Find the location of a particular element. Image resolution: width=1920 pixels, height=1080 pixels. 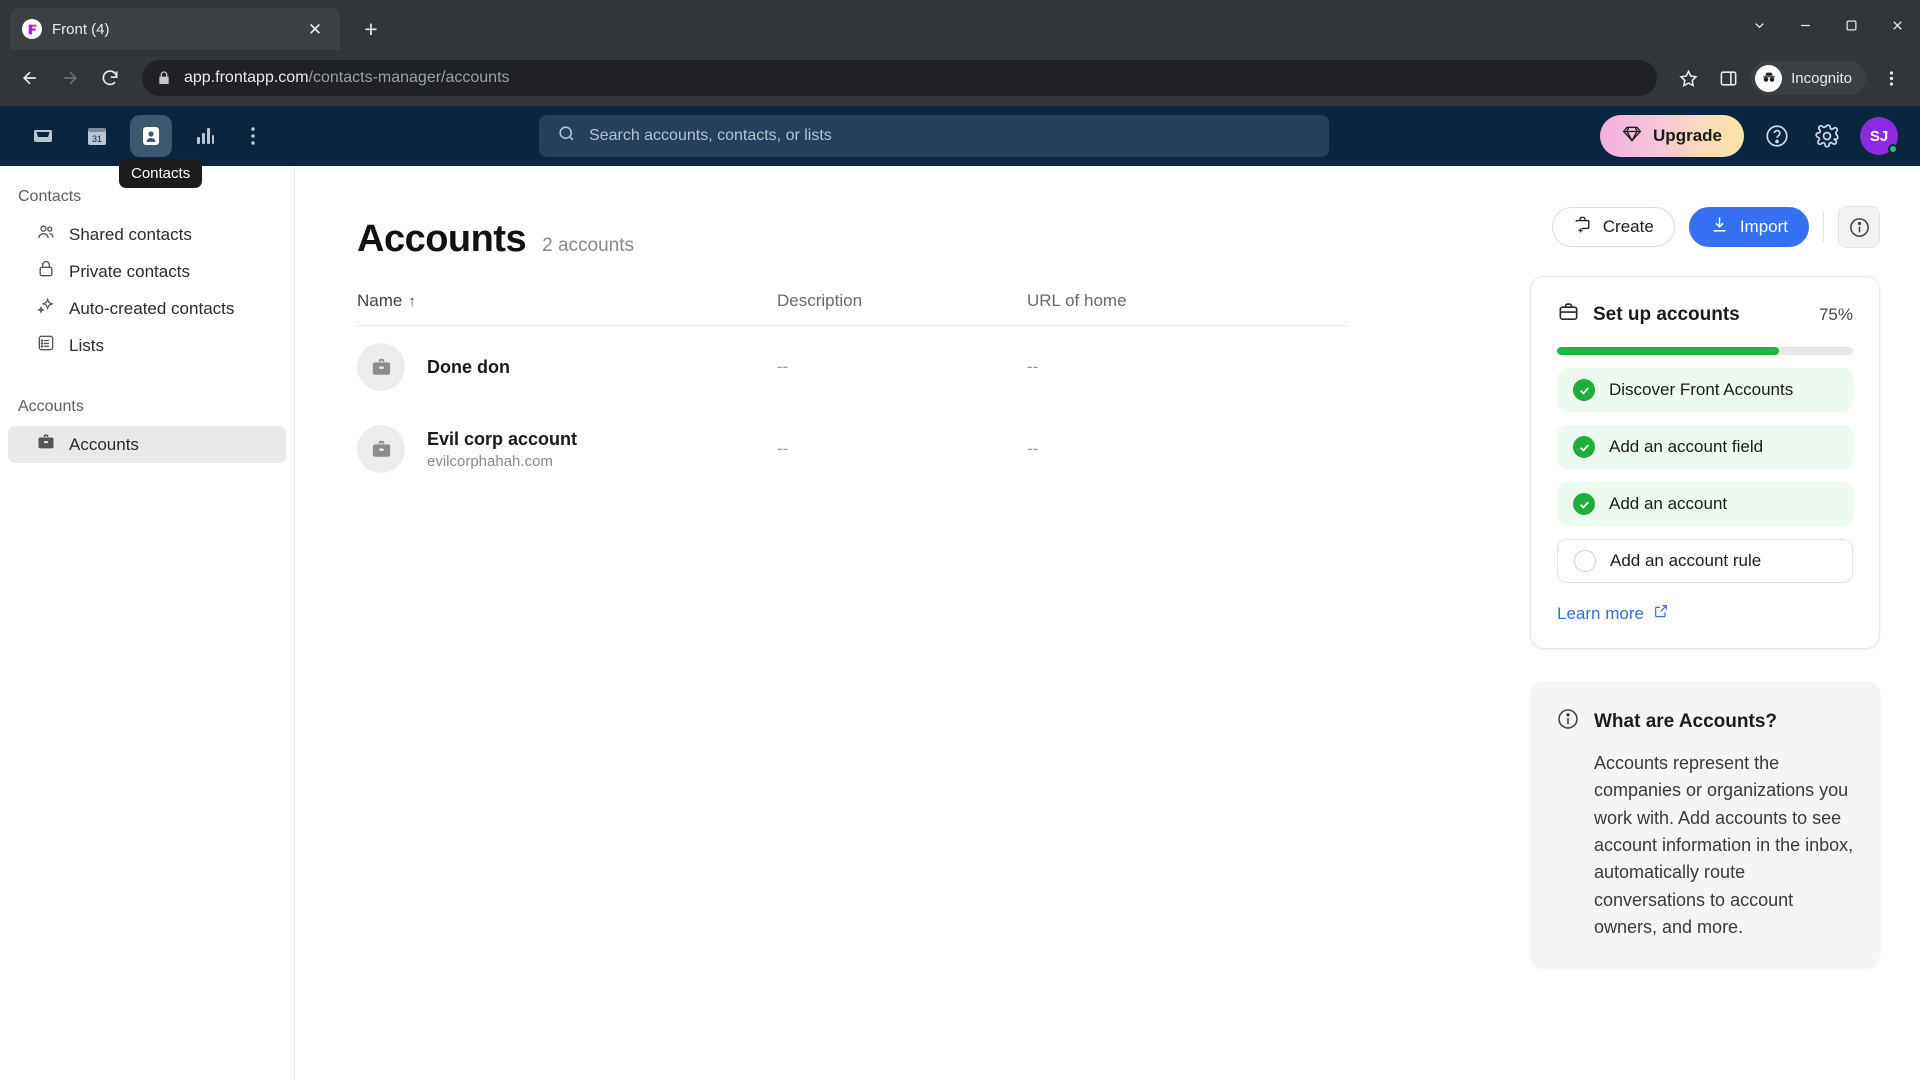

sidebar-item-label: Private contacts is located at coordinates (129, 271).